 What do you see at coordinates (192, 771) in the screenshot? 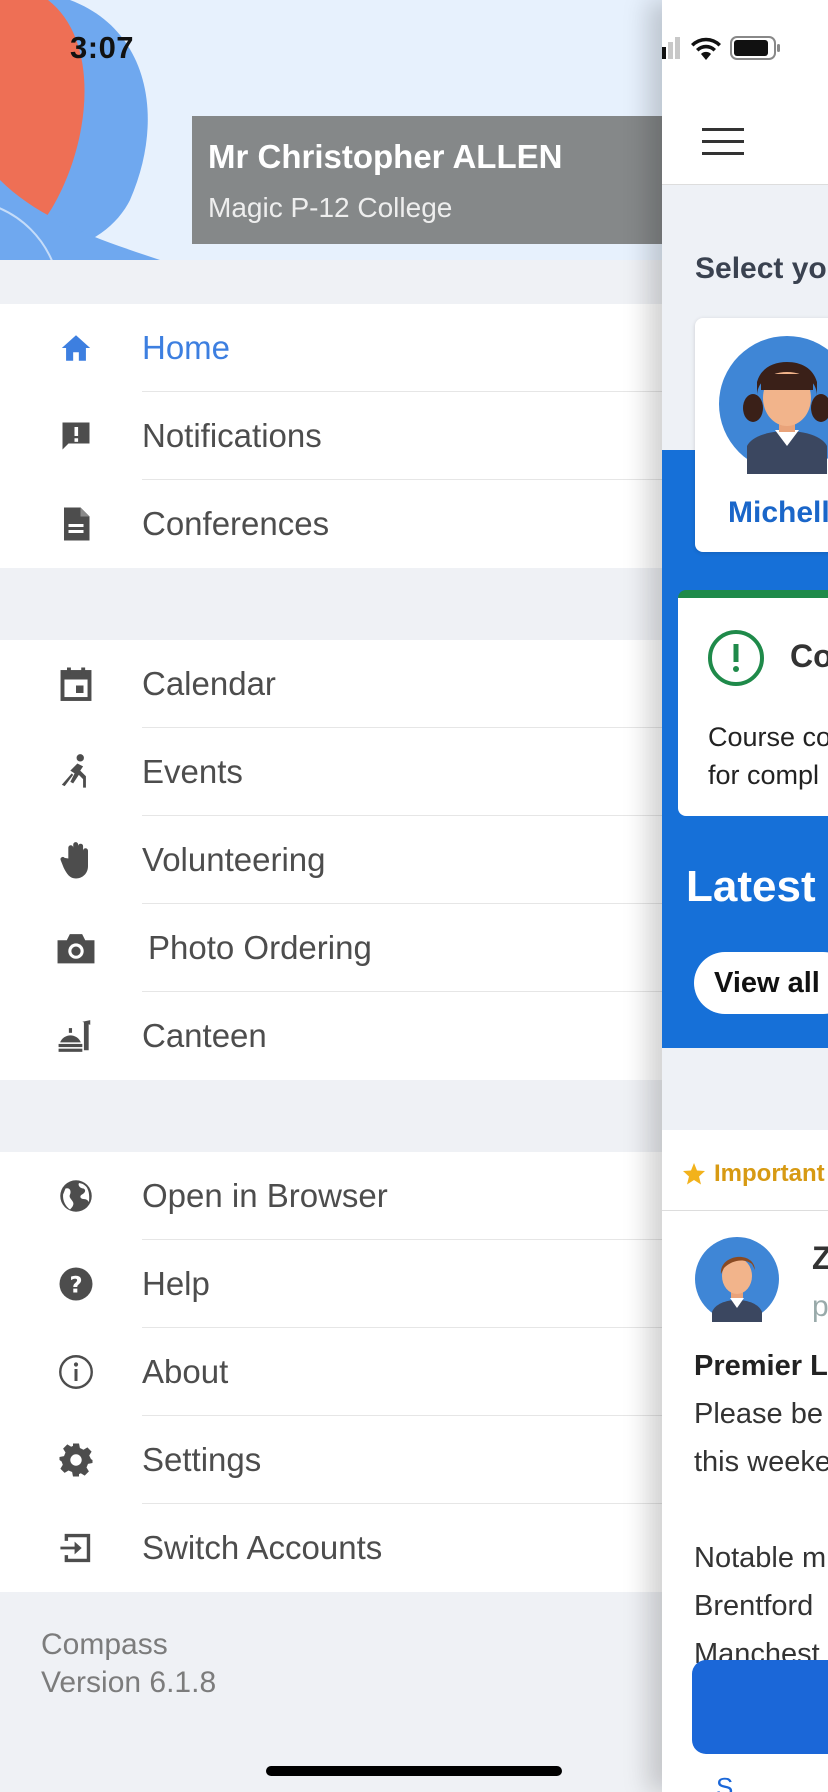
I see `menu-item-label: Events` at bounding box center [192, 771].